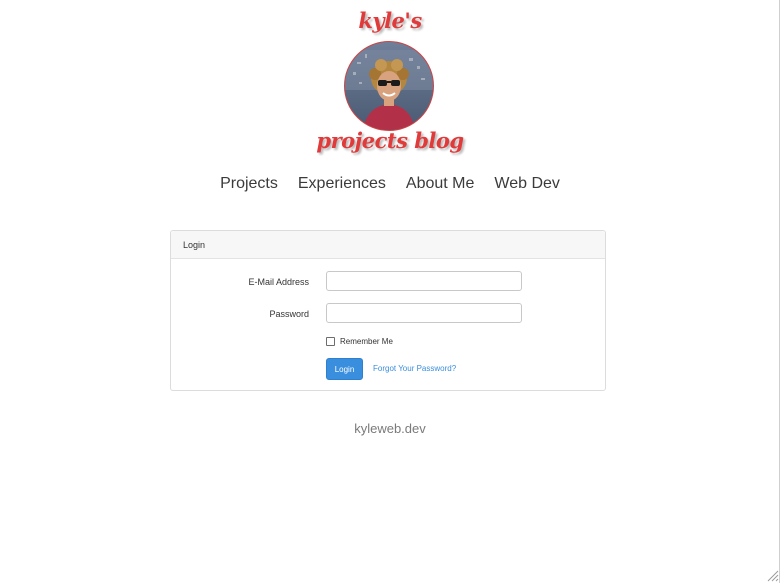 The image size is (780, 583). I want to click on nav-item-experiences: Experiences, so click(342, 184).